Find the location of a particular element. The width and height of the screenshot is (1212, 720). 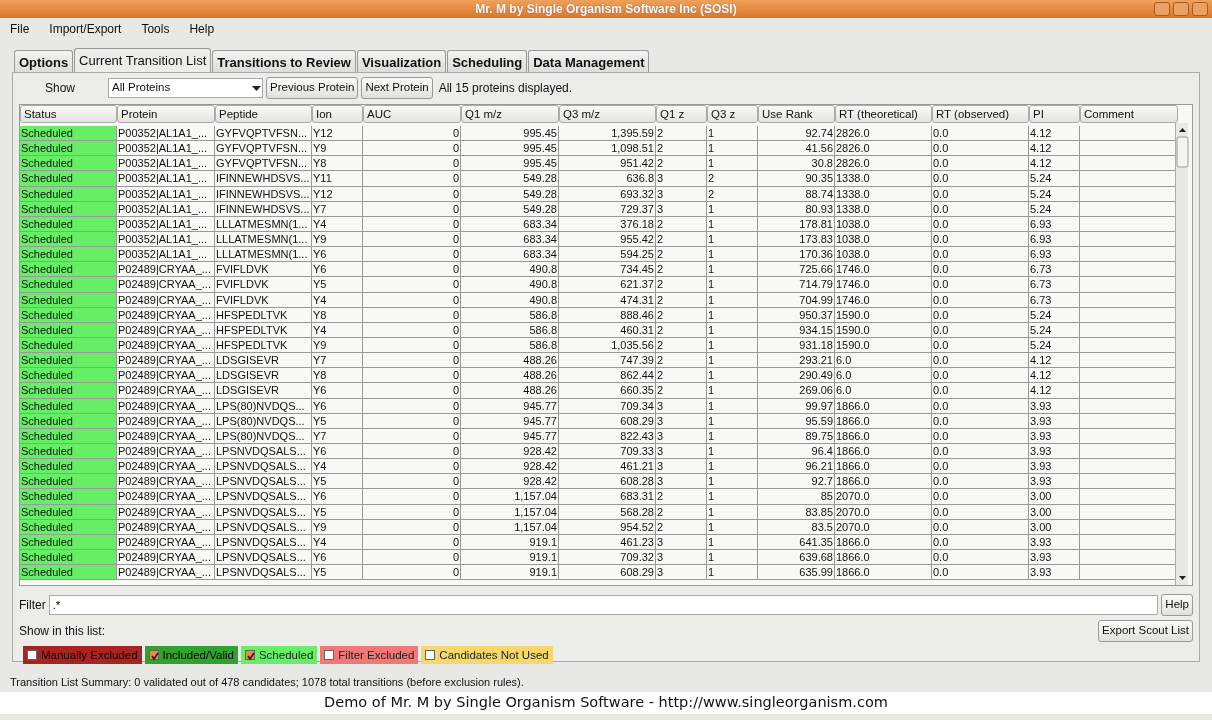

table-cell: 683.31 is located at coordinates (607, 497).